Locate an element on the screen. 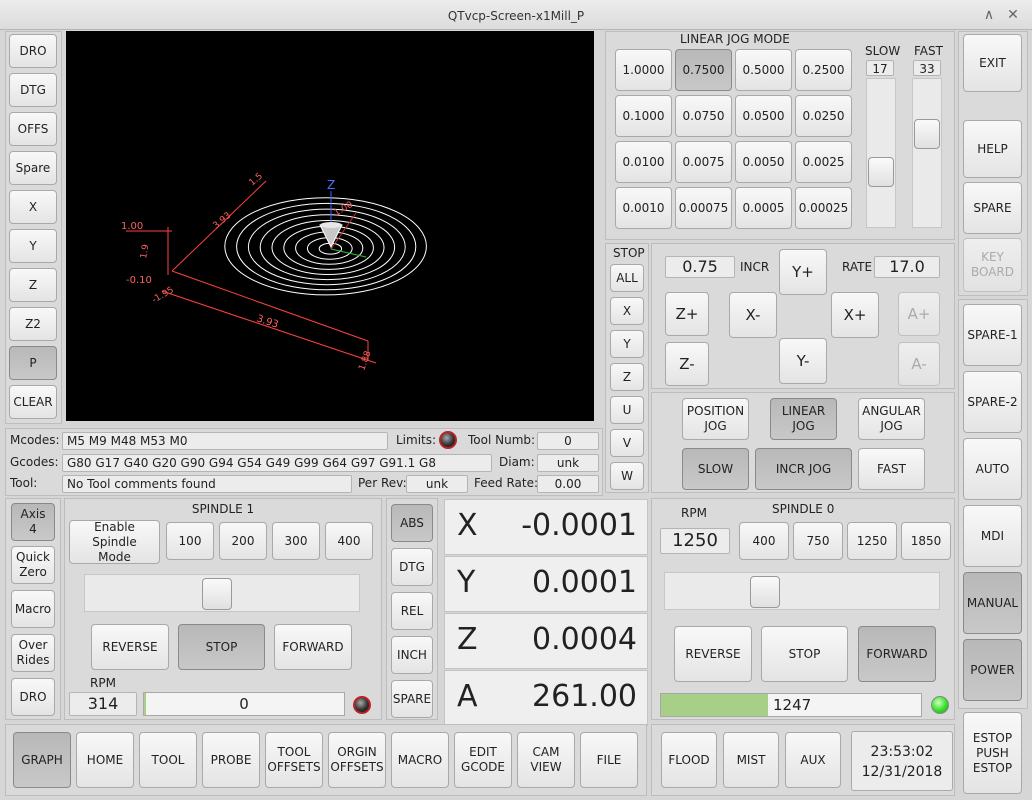 This screenshot has height=800, width=1032. jog-x-minus-button: X- is located at coordinates (753, 315).